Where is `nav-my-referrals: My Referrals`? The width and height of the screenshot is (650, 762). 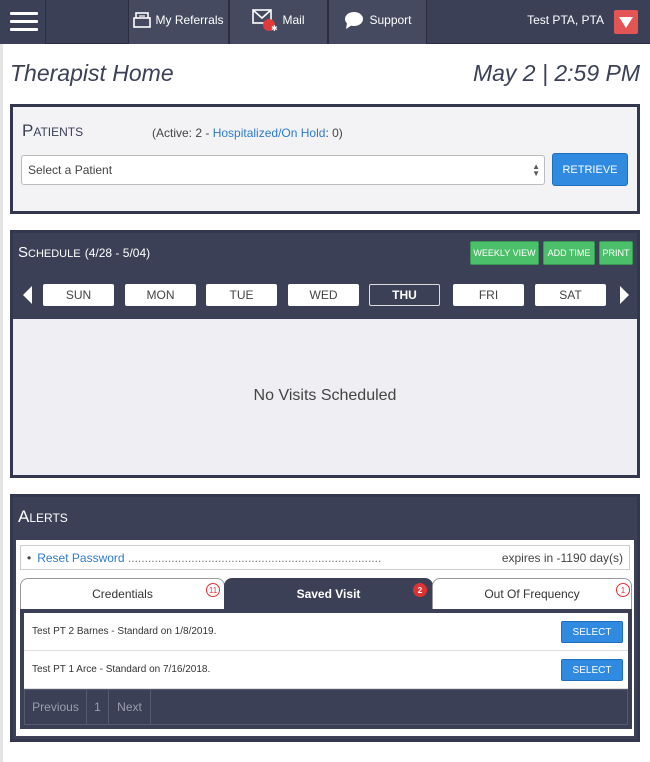
nav-my-referrals: My Referrals is located at coordinates (178, 22).